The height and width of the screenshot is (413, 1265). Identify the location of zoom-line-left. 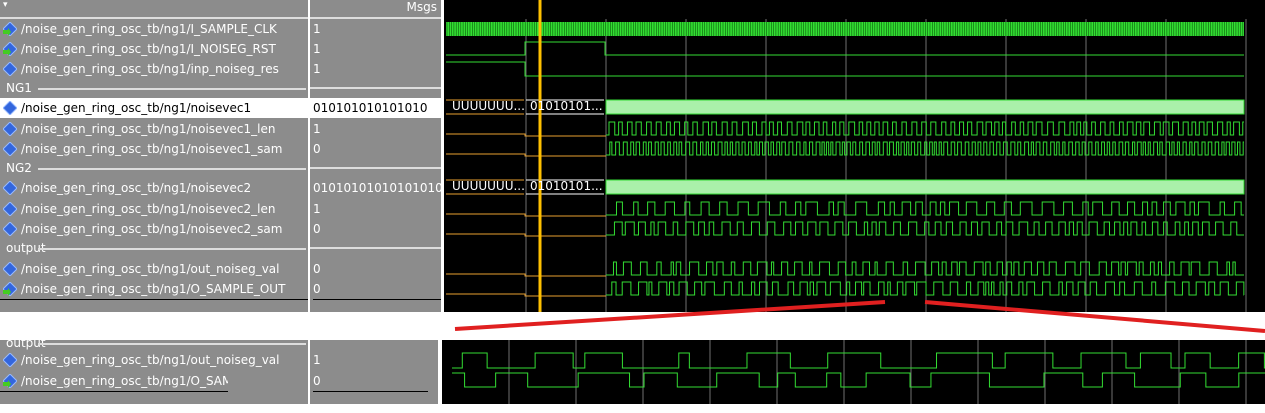
(670, 315).